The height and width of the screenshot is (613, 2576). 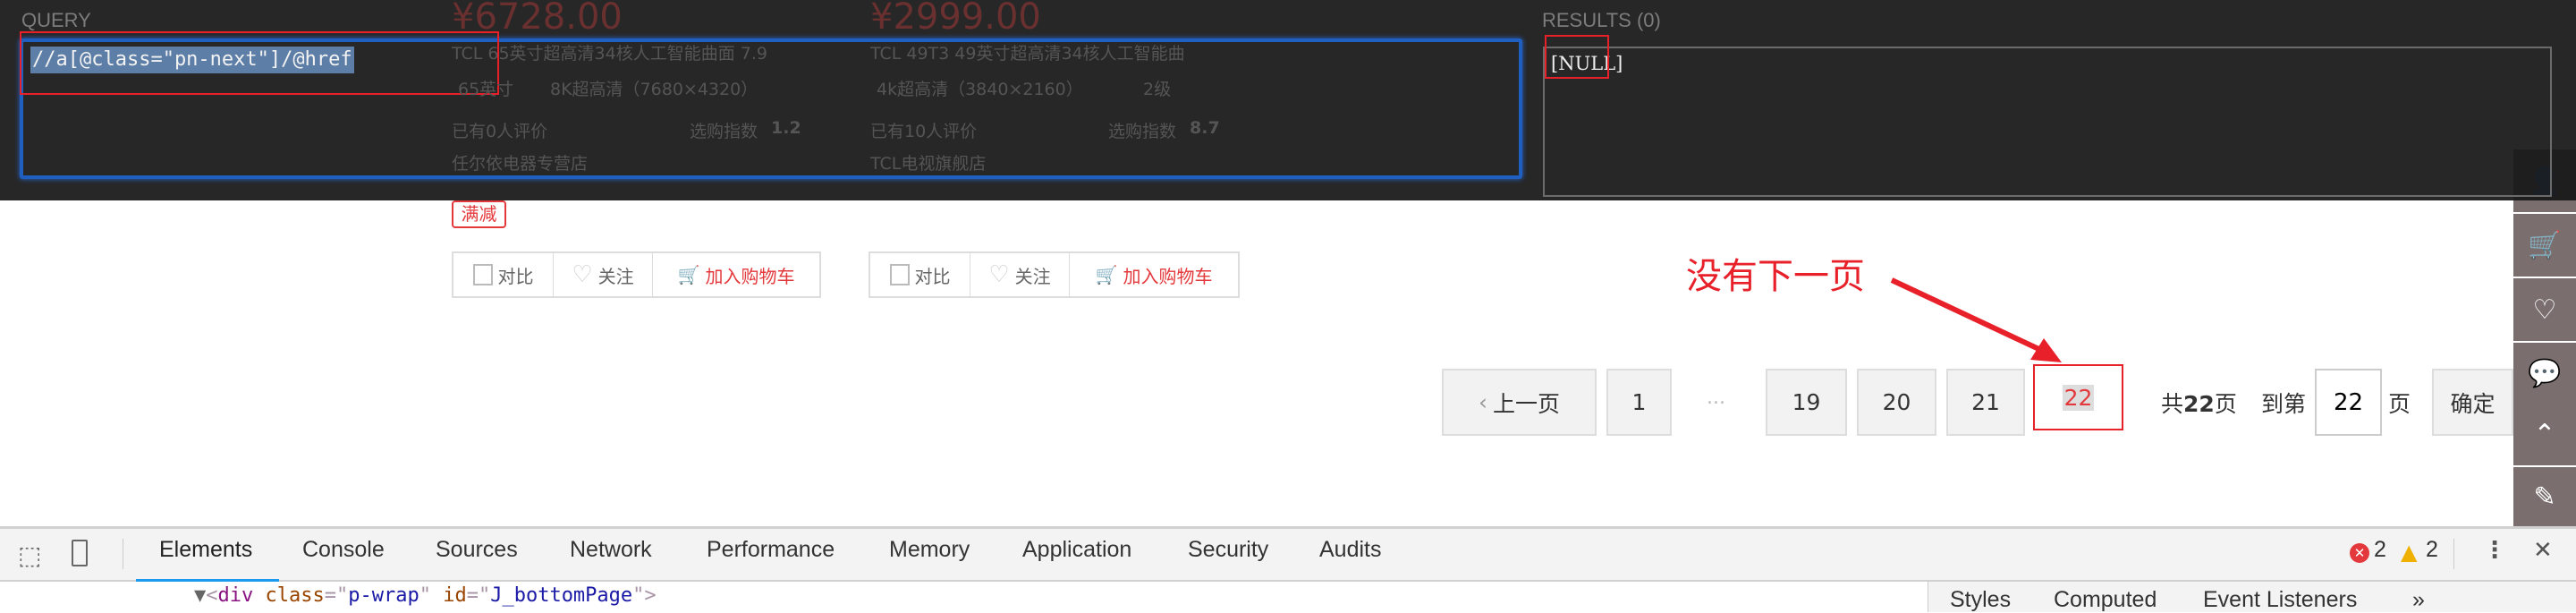 What do you see at coordinates (609, 52) in the screenshot?
I see `product-title: TCL 65英寸超高清34核人工智能曲面 7.9` at bounding box center [609, 52].